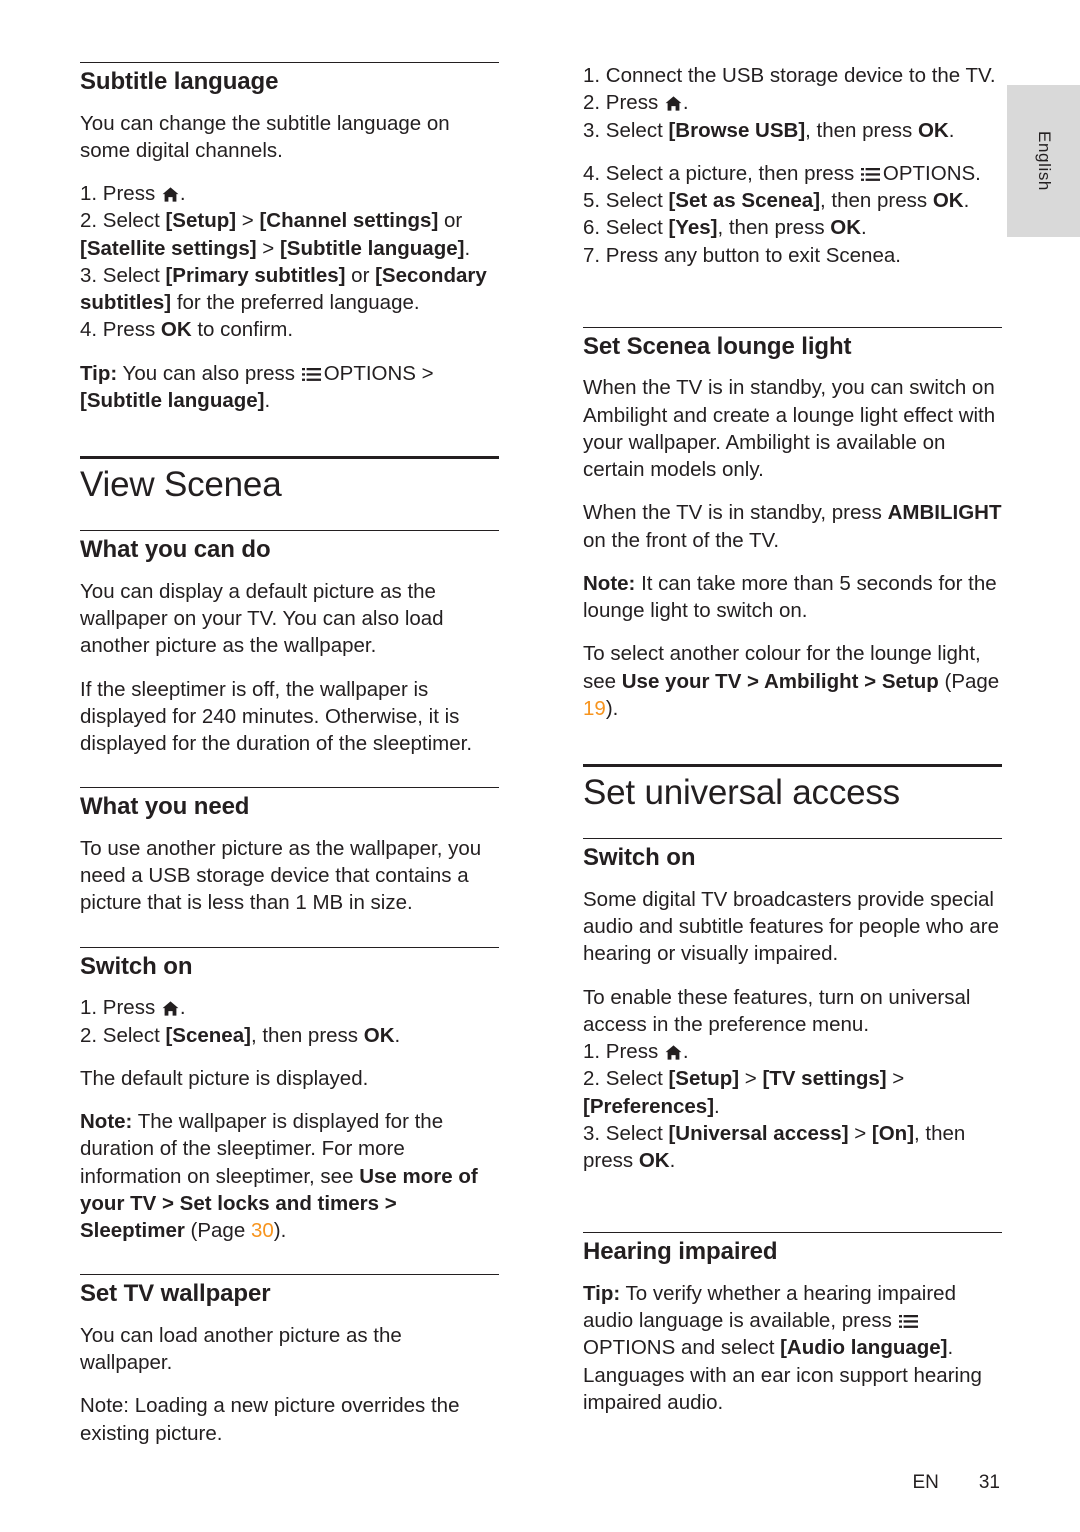 This screenshot has width=1080, height=1532. Describe the element at coordinates (966, 200) in the screenshot. I see `step-5-e: .` at that location.